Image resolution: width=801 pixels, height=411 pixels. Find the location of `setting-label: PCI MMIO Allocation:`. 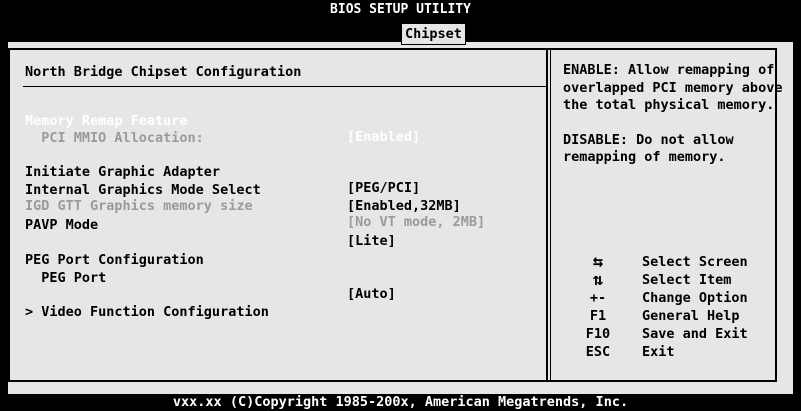

setting-label: PCI MMIO Allocation: is located at coordinates (114, 138).